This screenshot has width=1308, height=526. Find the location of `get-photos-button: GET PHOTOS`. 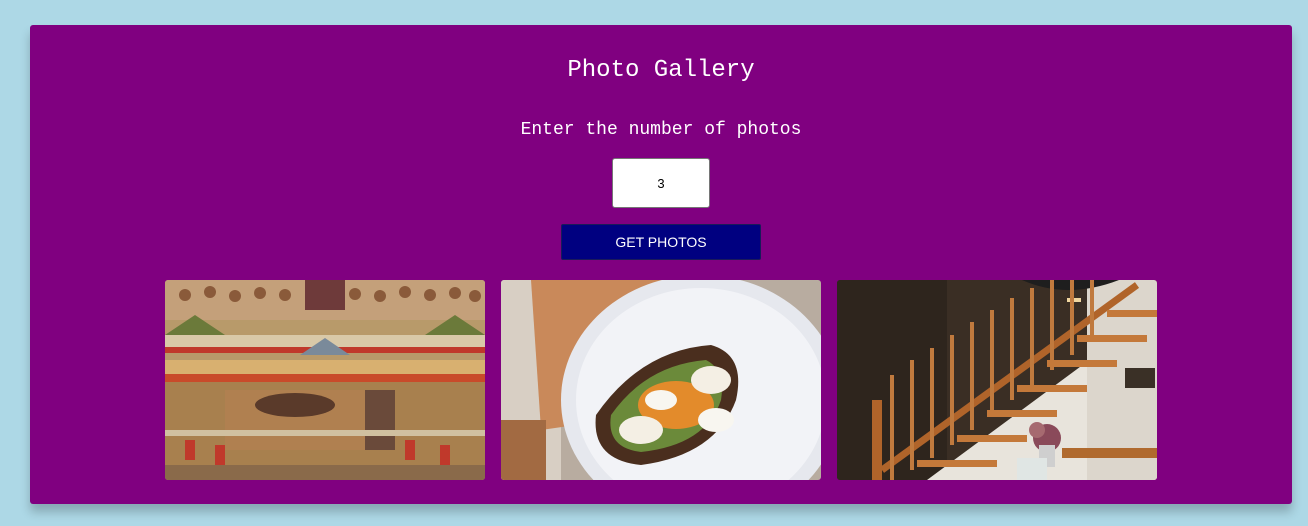

get-photos-button: GET PHOTOS is located at coordinates (661, 242).